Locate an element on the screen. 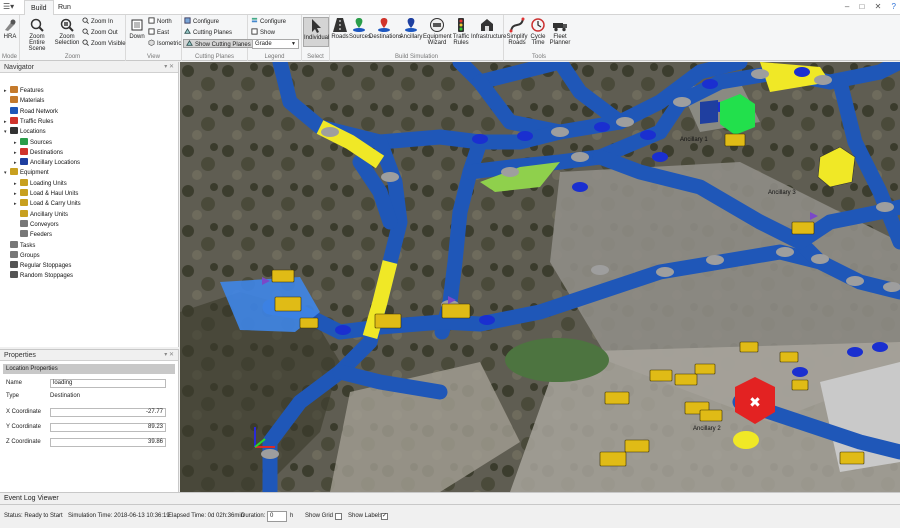 The height and width of the screenshot is (528, 900). ancillary-2-label: Ancillary 2 is located at coordinates (707, 429).